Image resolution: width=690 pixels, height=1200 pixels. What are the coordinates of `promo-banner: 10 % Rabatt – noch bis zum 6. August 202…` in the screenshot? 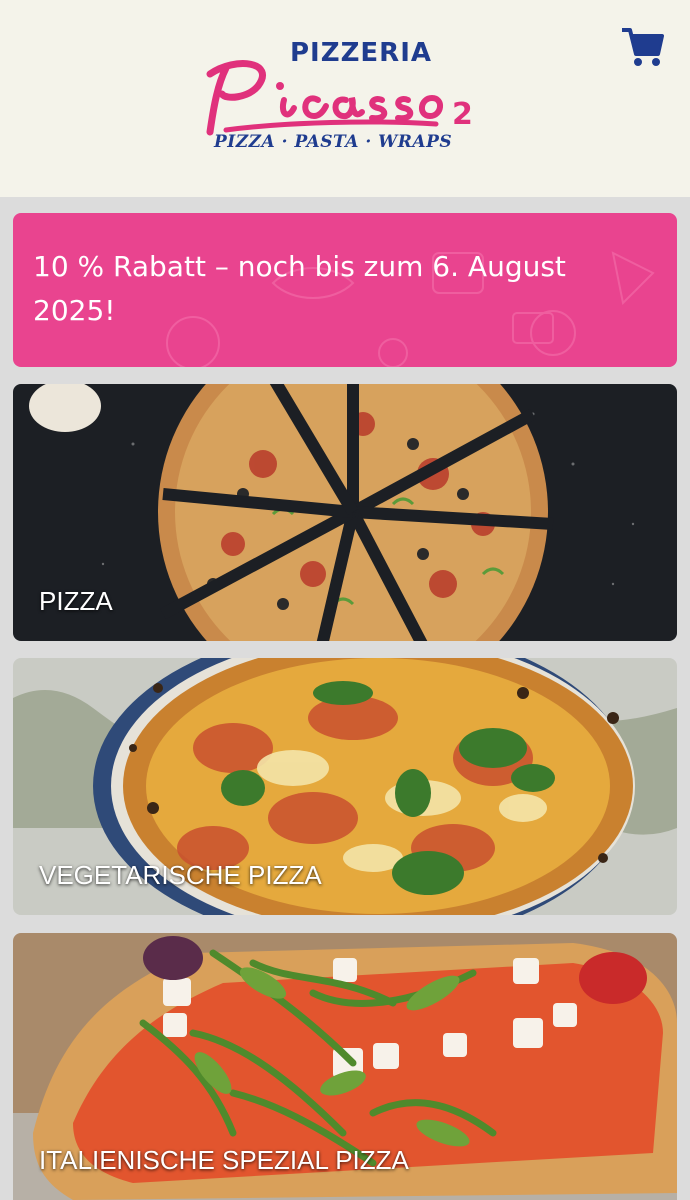 It's located at (345, 290).